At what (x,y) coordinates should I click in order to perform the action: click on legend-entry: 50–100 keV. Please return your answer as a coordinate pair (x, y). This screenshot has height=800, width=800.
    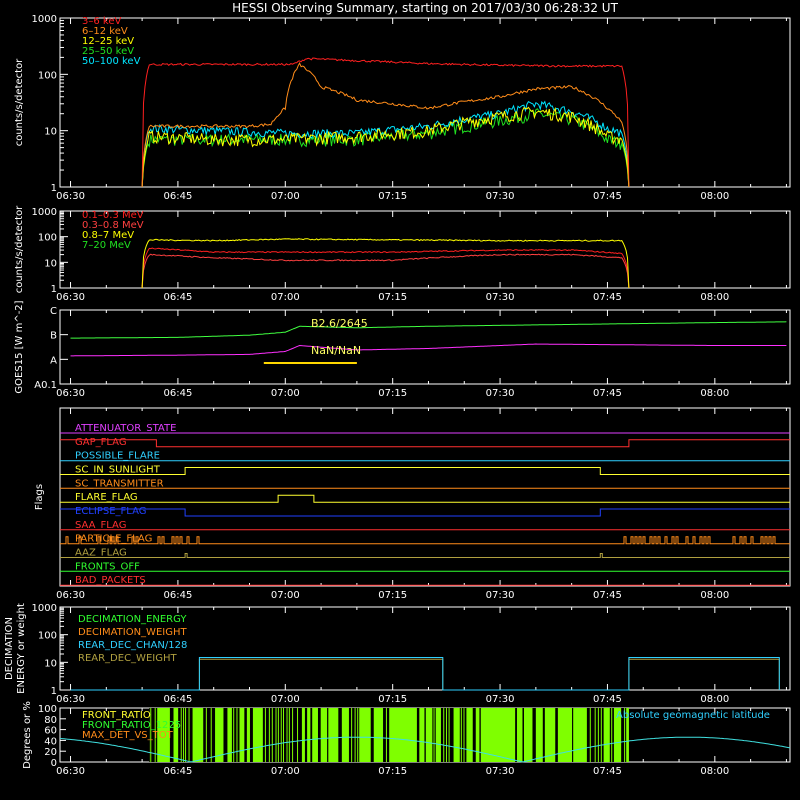
    Looking at the image, I should click on (111, 61).